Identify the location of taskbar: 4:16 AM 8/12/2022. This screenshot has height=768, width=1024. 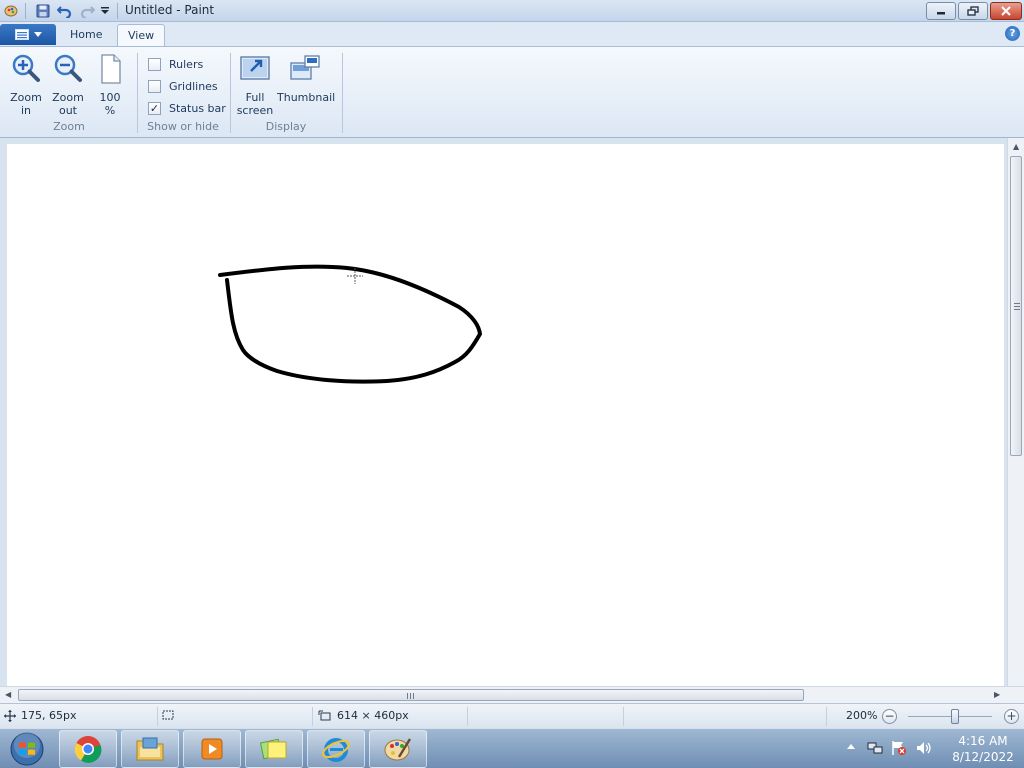
(512, 748).